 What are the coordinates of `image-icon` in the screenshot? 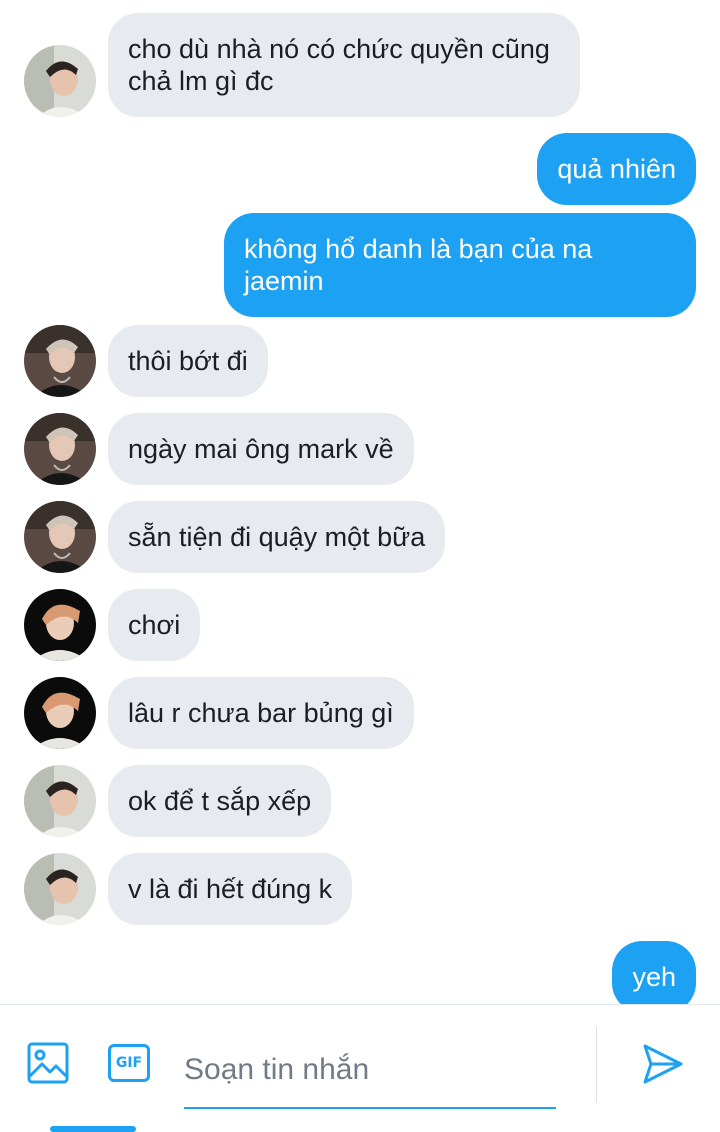 It's located at (48, 1063).